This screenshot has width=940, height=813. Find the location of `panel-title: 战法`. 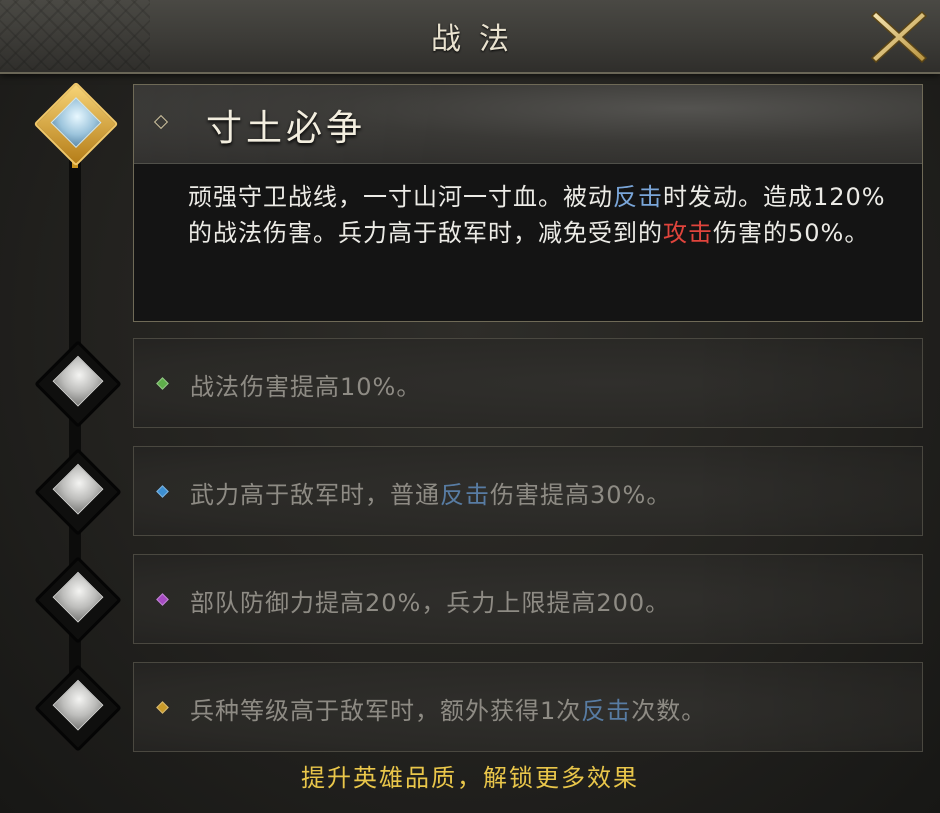

panel-title: 战法 is located at coordinates (479, 39).